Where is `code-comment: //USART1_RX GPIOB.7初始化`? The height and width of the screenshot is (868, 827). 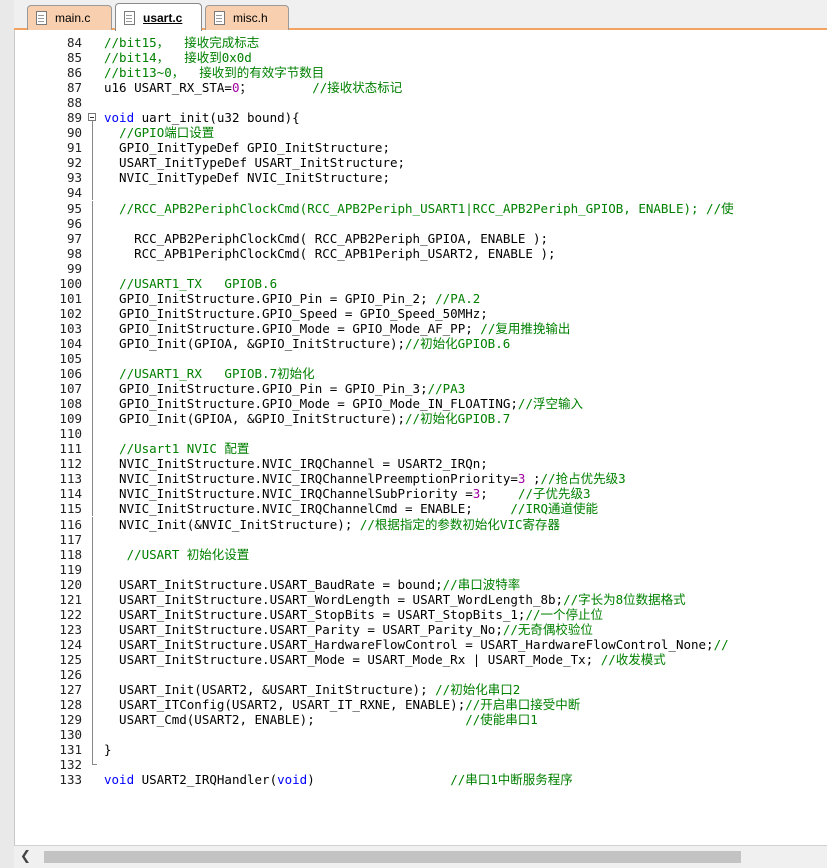 code-comment: //USART1_RX GPIOB.7初始化 is located at coordinates (217, 374).